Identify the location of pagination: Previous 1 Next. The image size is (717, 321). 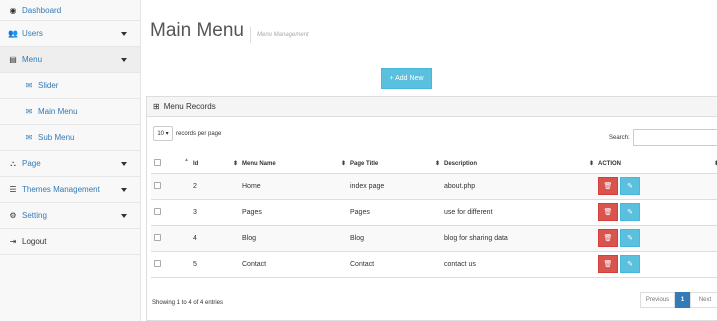
(678, 300).